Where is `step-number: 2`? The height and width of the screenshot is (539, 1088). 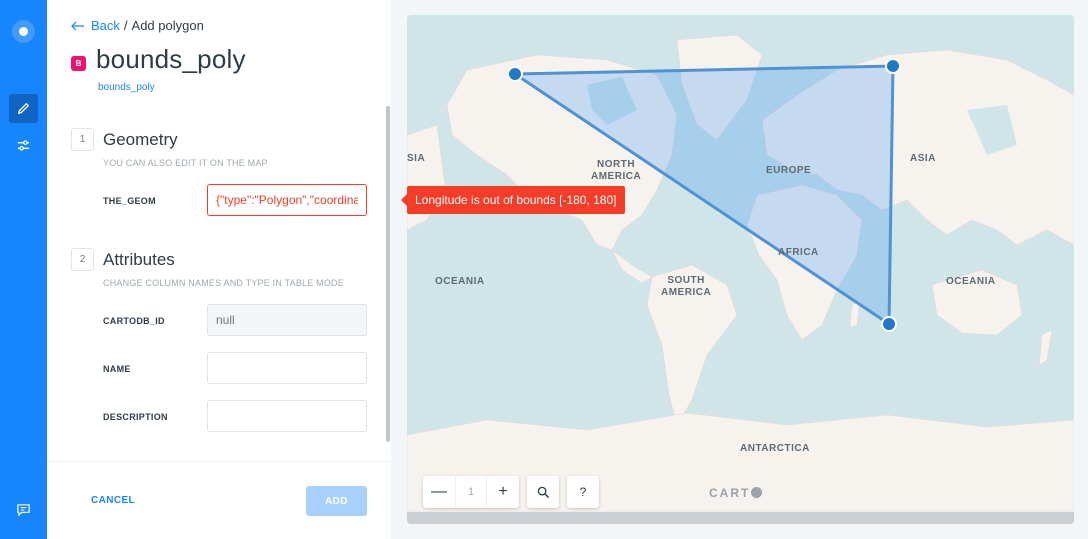
step-number: 2 is located at coordinates (82, 259).